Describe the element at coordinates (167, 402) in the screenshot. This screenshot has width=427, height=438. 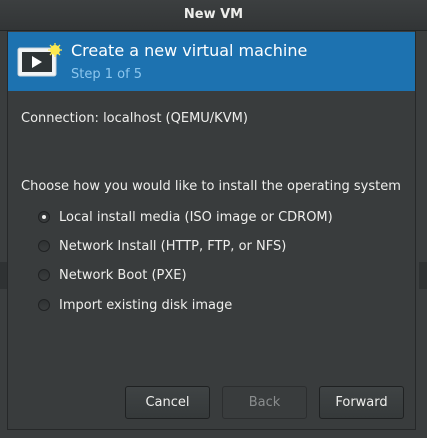
I see `cancel-button: Cancel` at that location.